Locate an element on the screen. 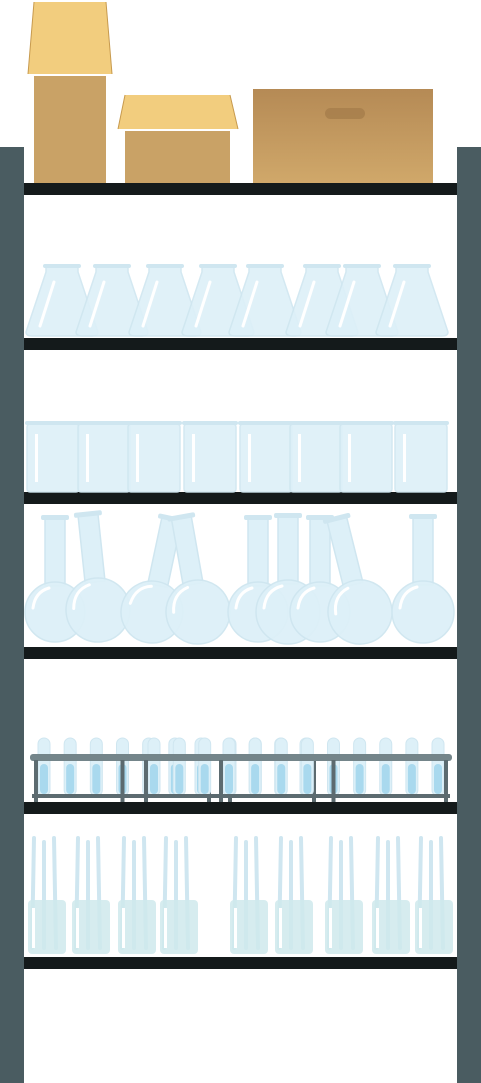 The height and width of the screenshot is (1083, 481). erlenmeyer-flasks-group is located at coordinates (237, 300).